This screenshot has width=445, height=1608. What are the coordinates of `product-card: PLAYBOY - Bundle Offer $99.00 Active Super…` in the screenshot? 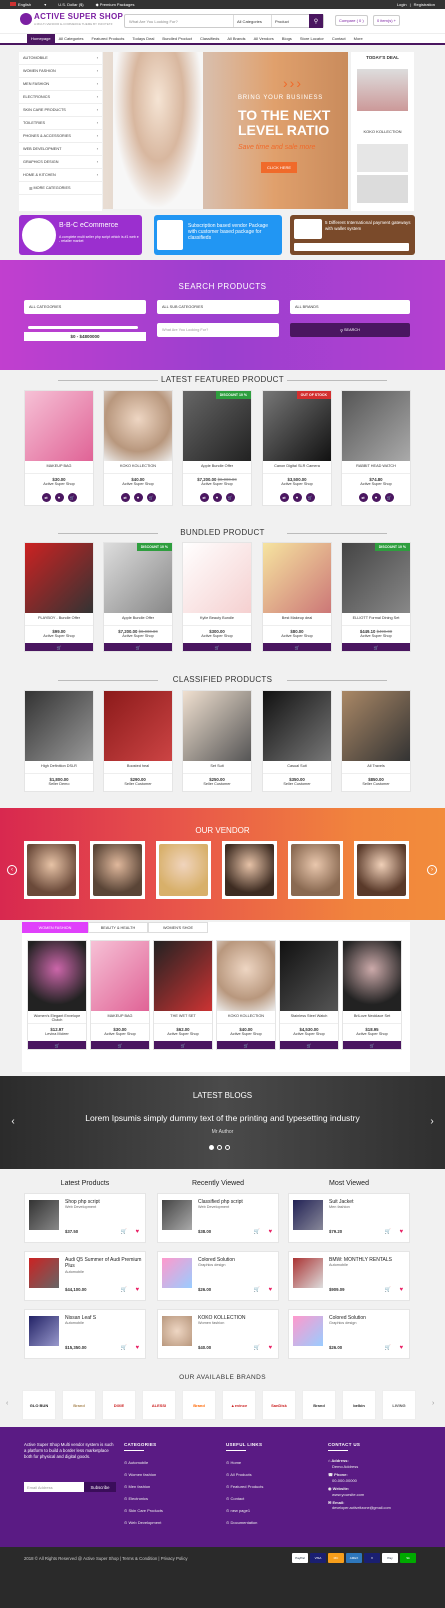 It's located at (59, 597).